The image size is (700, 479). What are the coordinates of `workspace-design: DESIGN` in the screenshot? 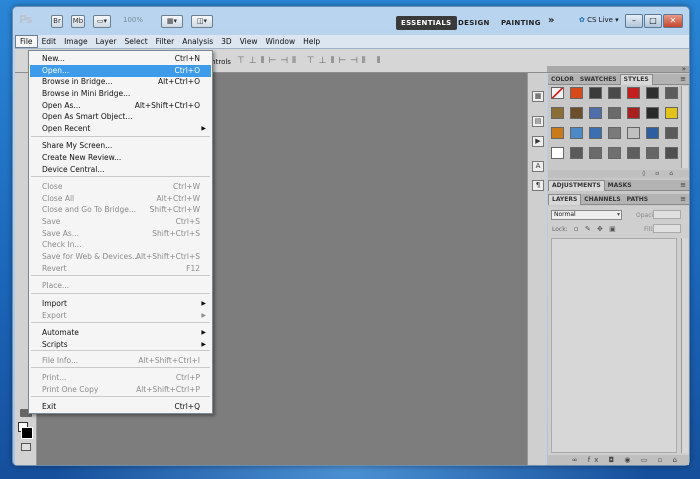 It's located at (474, 23).